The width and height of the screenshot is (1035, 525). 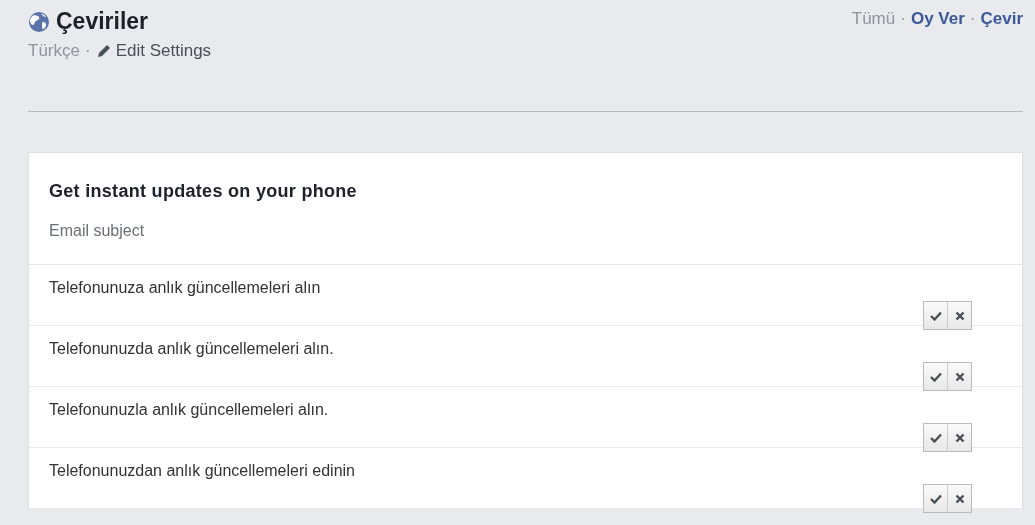 What do you see at coordinates (97, 231) in the screenshot?
I see `card-subtitle: Email subject` at bounding box center [97, 231].